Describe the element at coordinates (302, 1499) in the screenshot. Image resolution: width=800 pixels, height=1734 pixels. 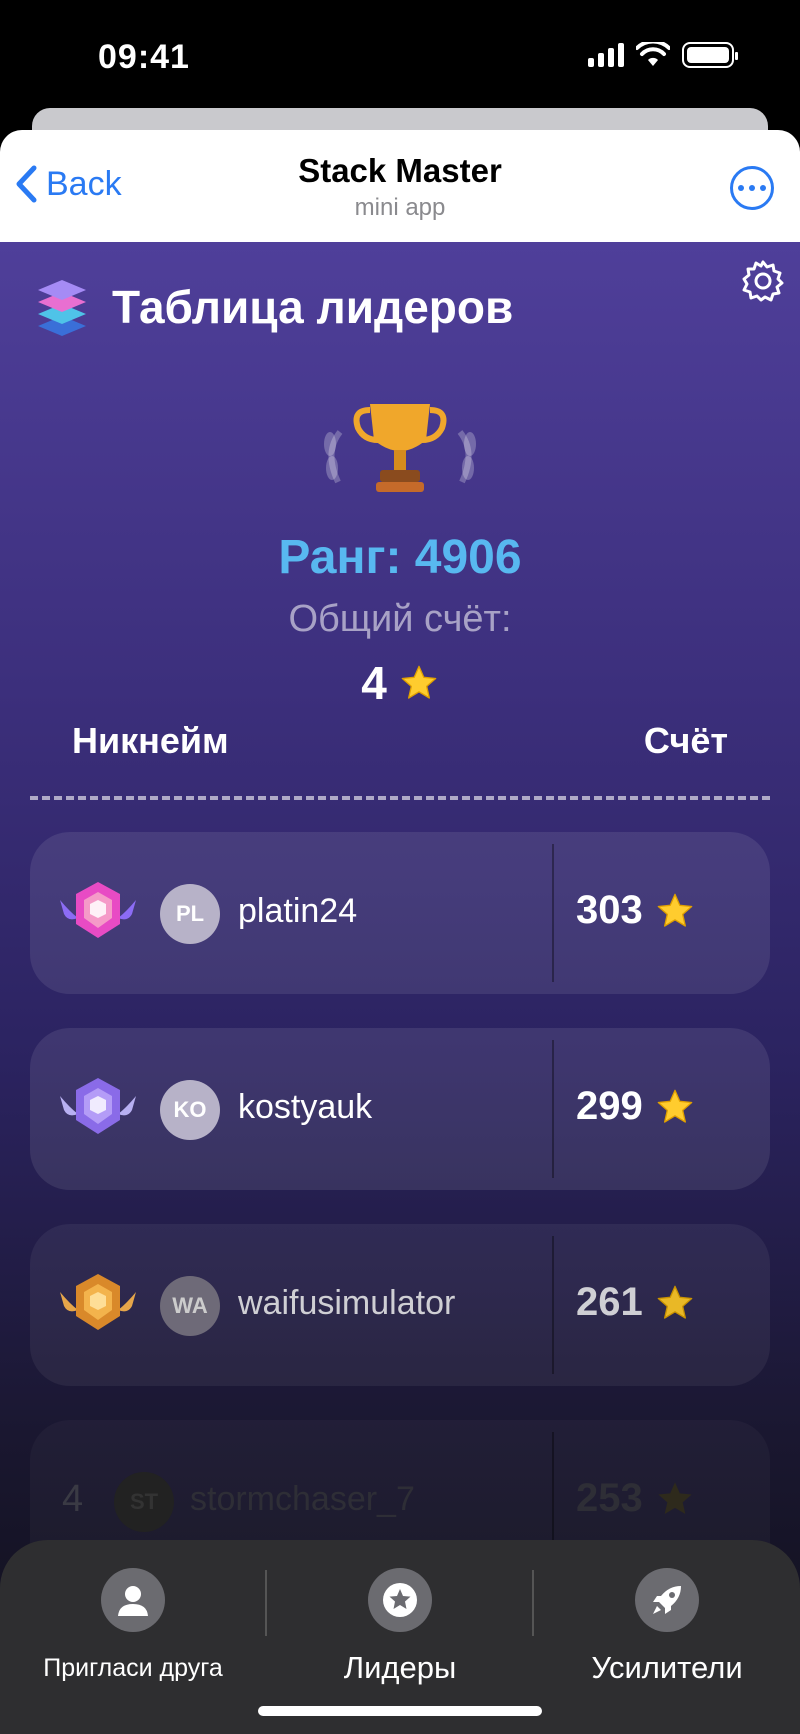
I see `player-nickname: stormchaser_7` at that location.